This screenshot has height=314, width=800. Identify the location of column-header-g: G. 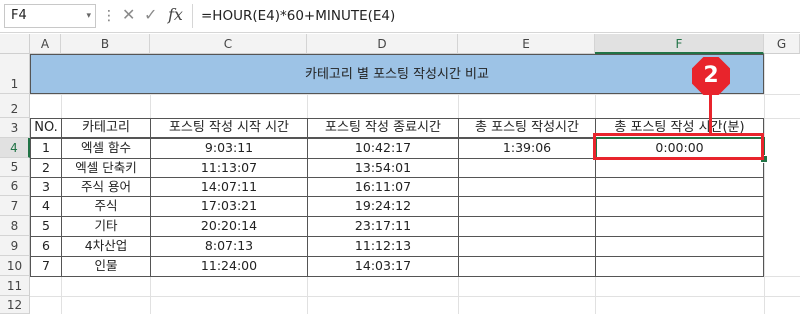
(782, 44).